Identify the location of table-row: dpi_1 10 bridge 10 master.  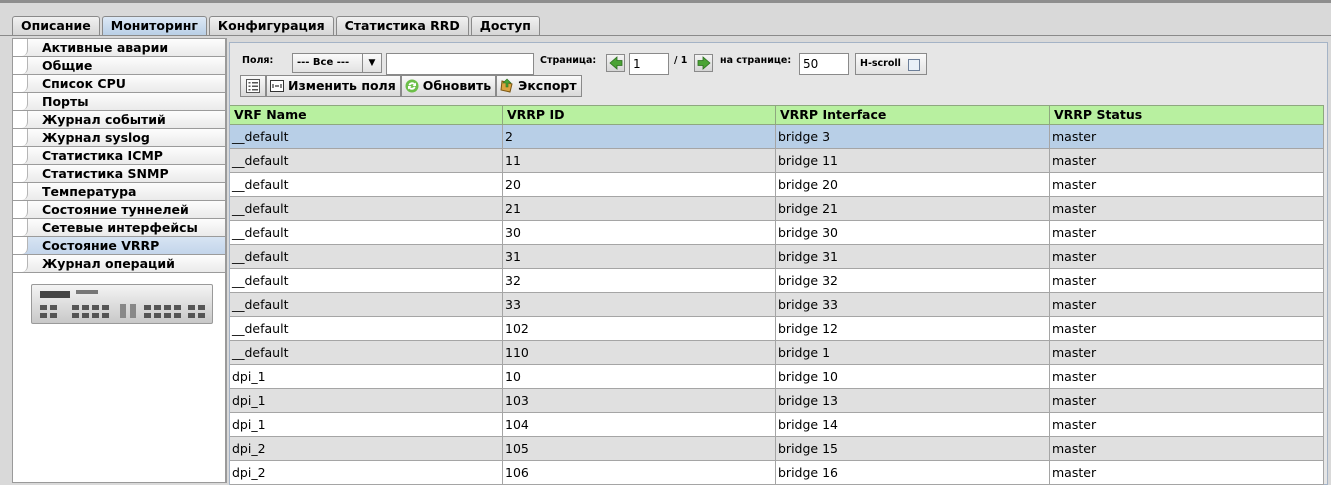
(777, 377).